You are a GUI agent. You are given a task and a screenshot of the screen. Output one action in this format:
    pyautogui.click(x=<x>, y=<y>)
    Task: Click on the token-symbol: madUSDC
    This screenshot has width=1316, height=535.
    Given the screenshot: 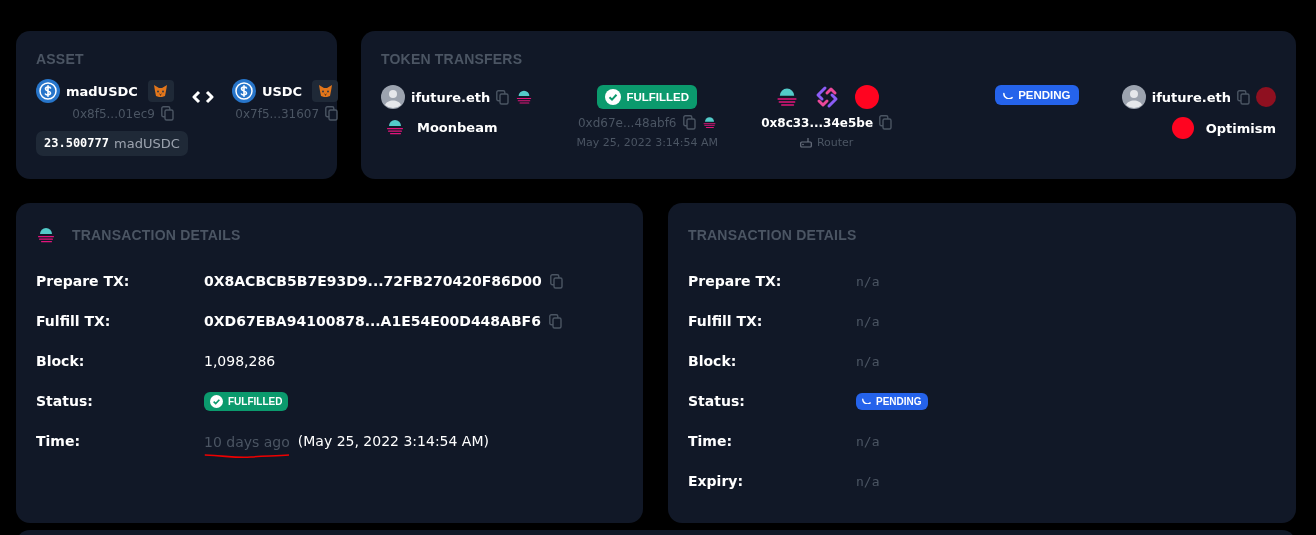 What is the action you would take?
    pyautogui.click(x=102, y=91)
    